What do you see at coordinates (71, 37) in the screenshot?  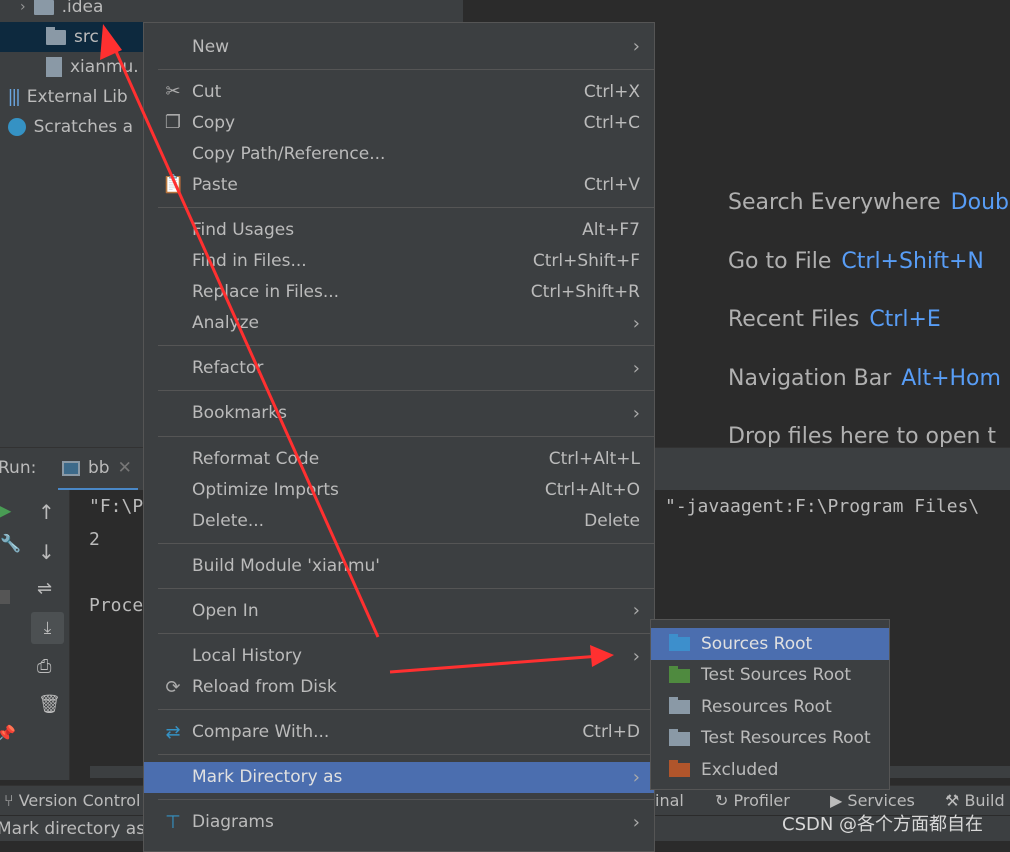 I see `tree-item: src` at bounding box center [71, 37].